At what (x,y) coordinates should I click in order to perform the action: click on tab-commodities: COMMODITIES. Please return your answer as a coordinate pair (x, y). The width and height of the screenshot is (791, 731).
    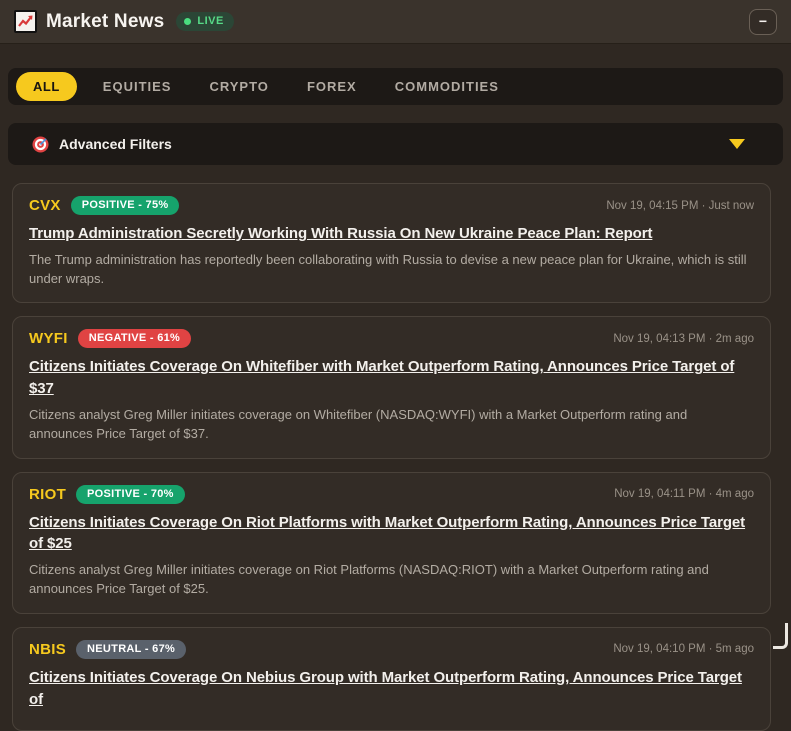
    Looking at the image, I should click on (447, 86).